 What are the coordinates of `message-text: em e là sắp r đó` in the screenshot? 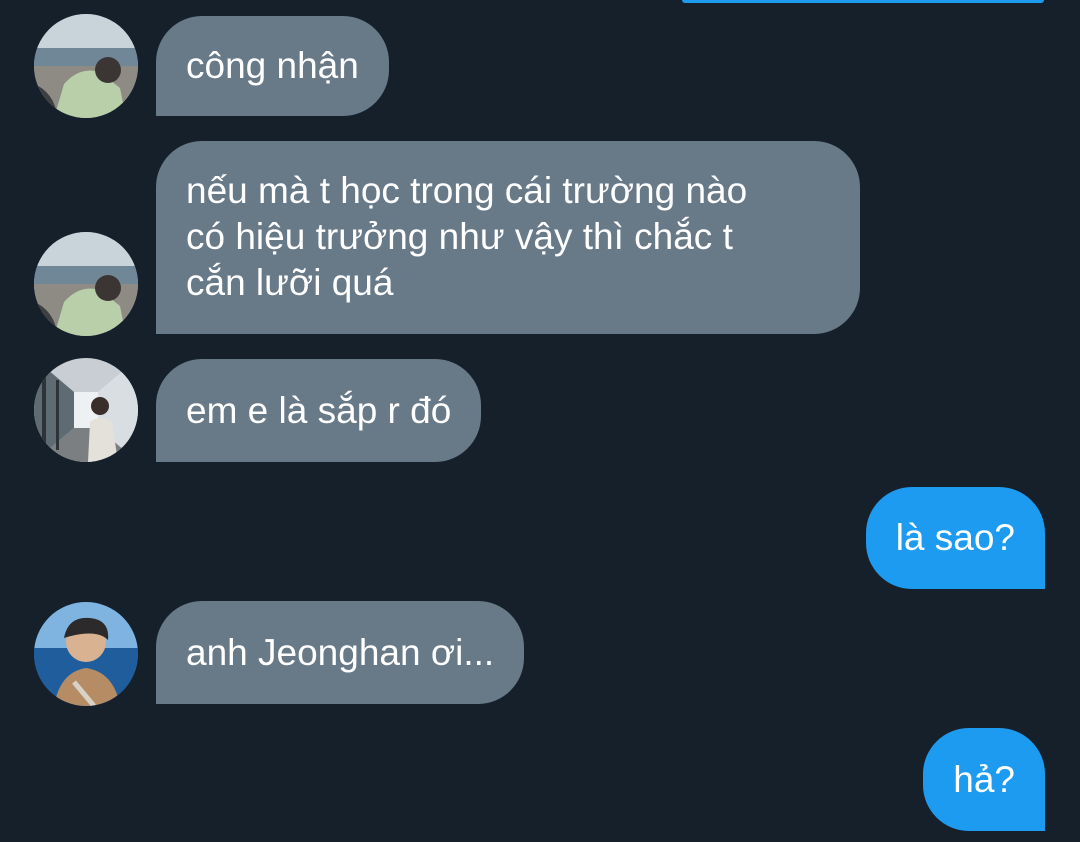 It's located at (319, 410).